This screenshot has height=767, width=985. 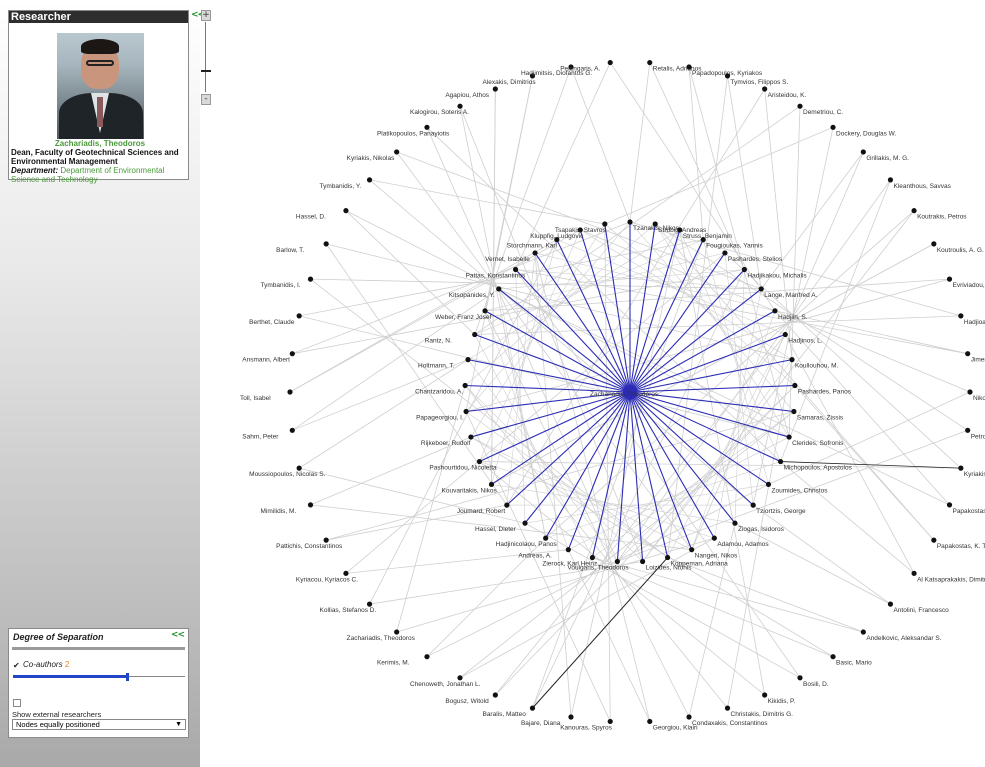 I want to click on zoom-track, so click(x=205, y=57).